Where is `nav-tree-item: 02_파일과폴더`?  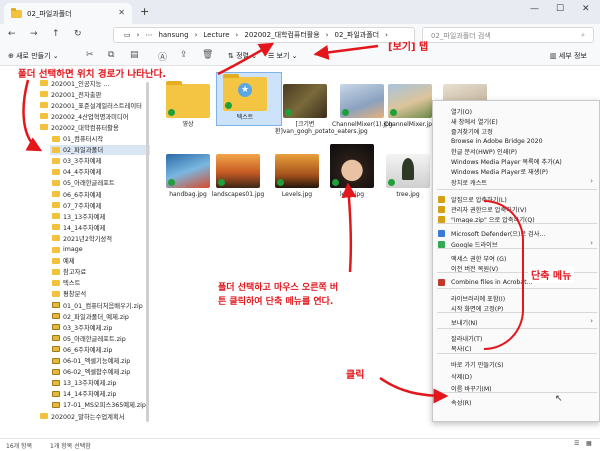
nav-tree-item: 02_파일과폴더 is located at coordinates (100, 149).